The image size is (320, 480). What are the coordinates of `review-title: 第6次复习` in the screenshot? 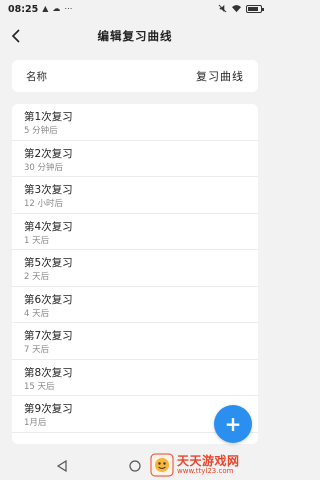 It's located at (48, 299).